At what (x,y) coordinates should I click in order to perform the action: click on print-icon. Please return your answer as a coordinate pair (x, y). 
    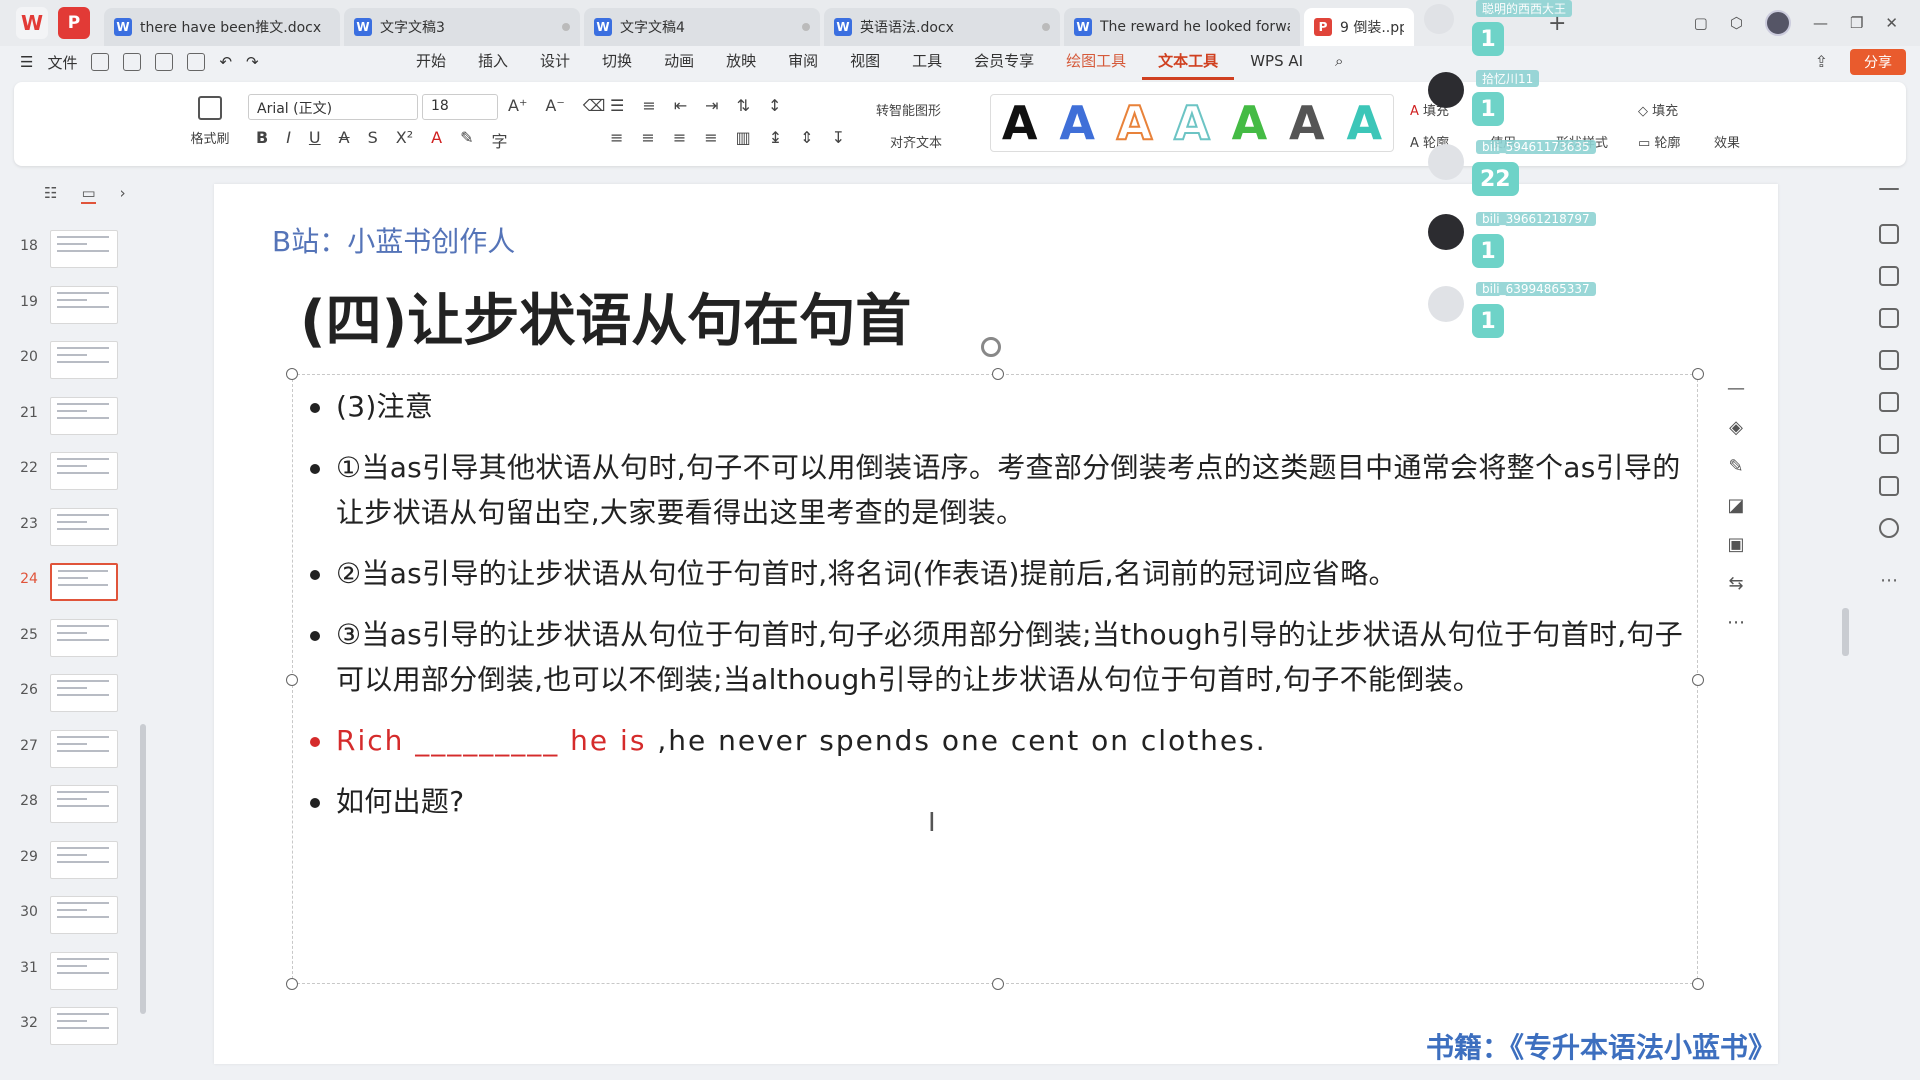
    Looking at the image, I should click on (164, 62).